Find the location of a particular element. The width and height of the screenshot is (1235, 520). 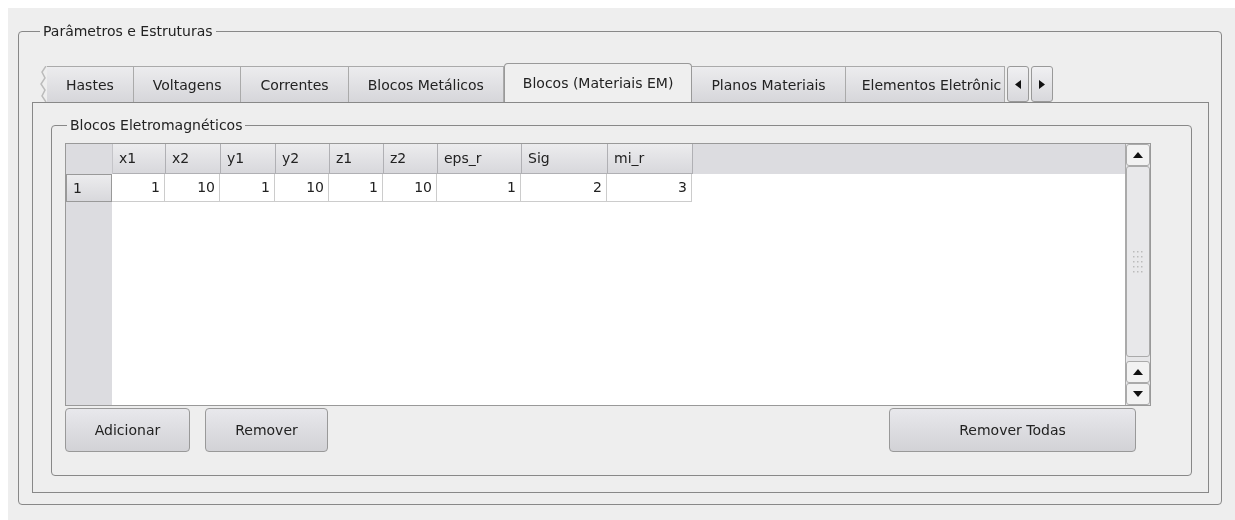

tab-overflow-edge-icon is located at coordinates (43, 84).